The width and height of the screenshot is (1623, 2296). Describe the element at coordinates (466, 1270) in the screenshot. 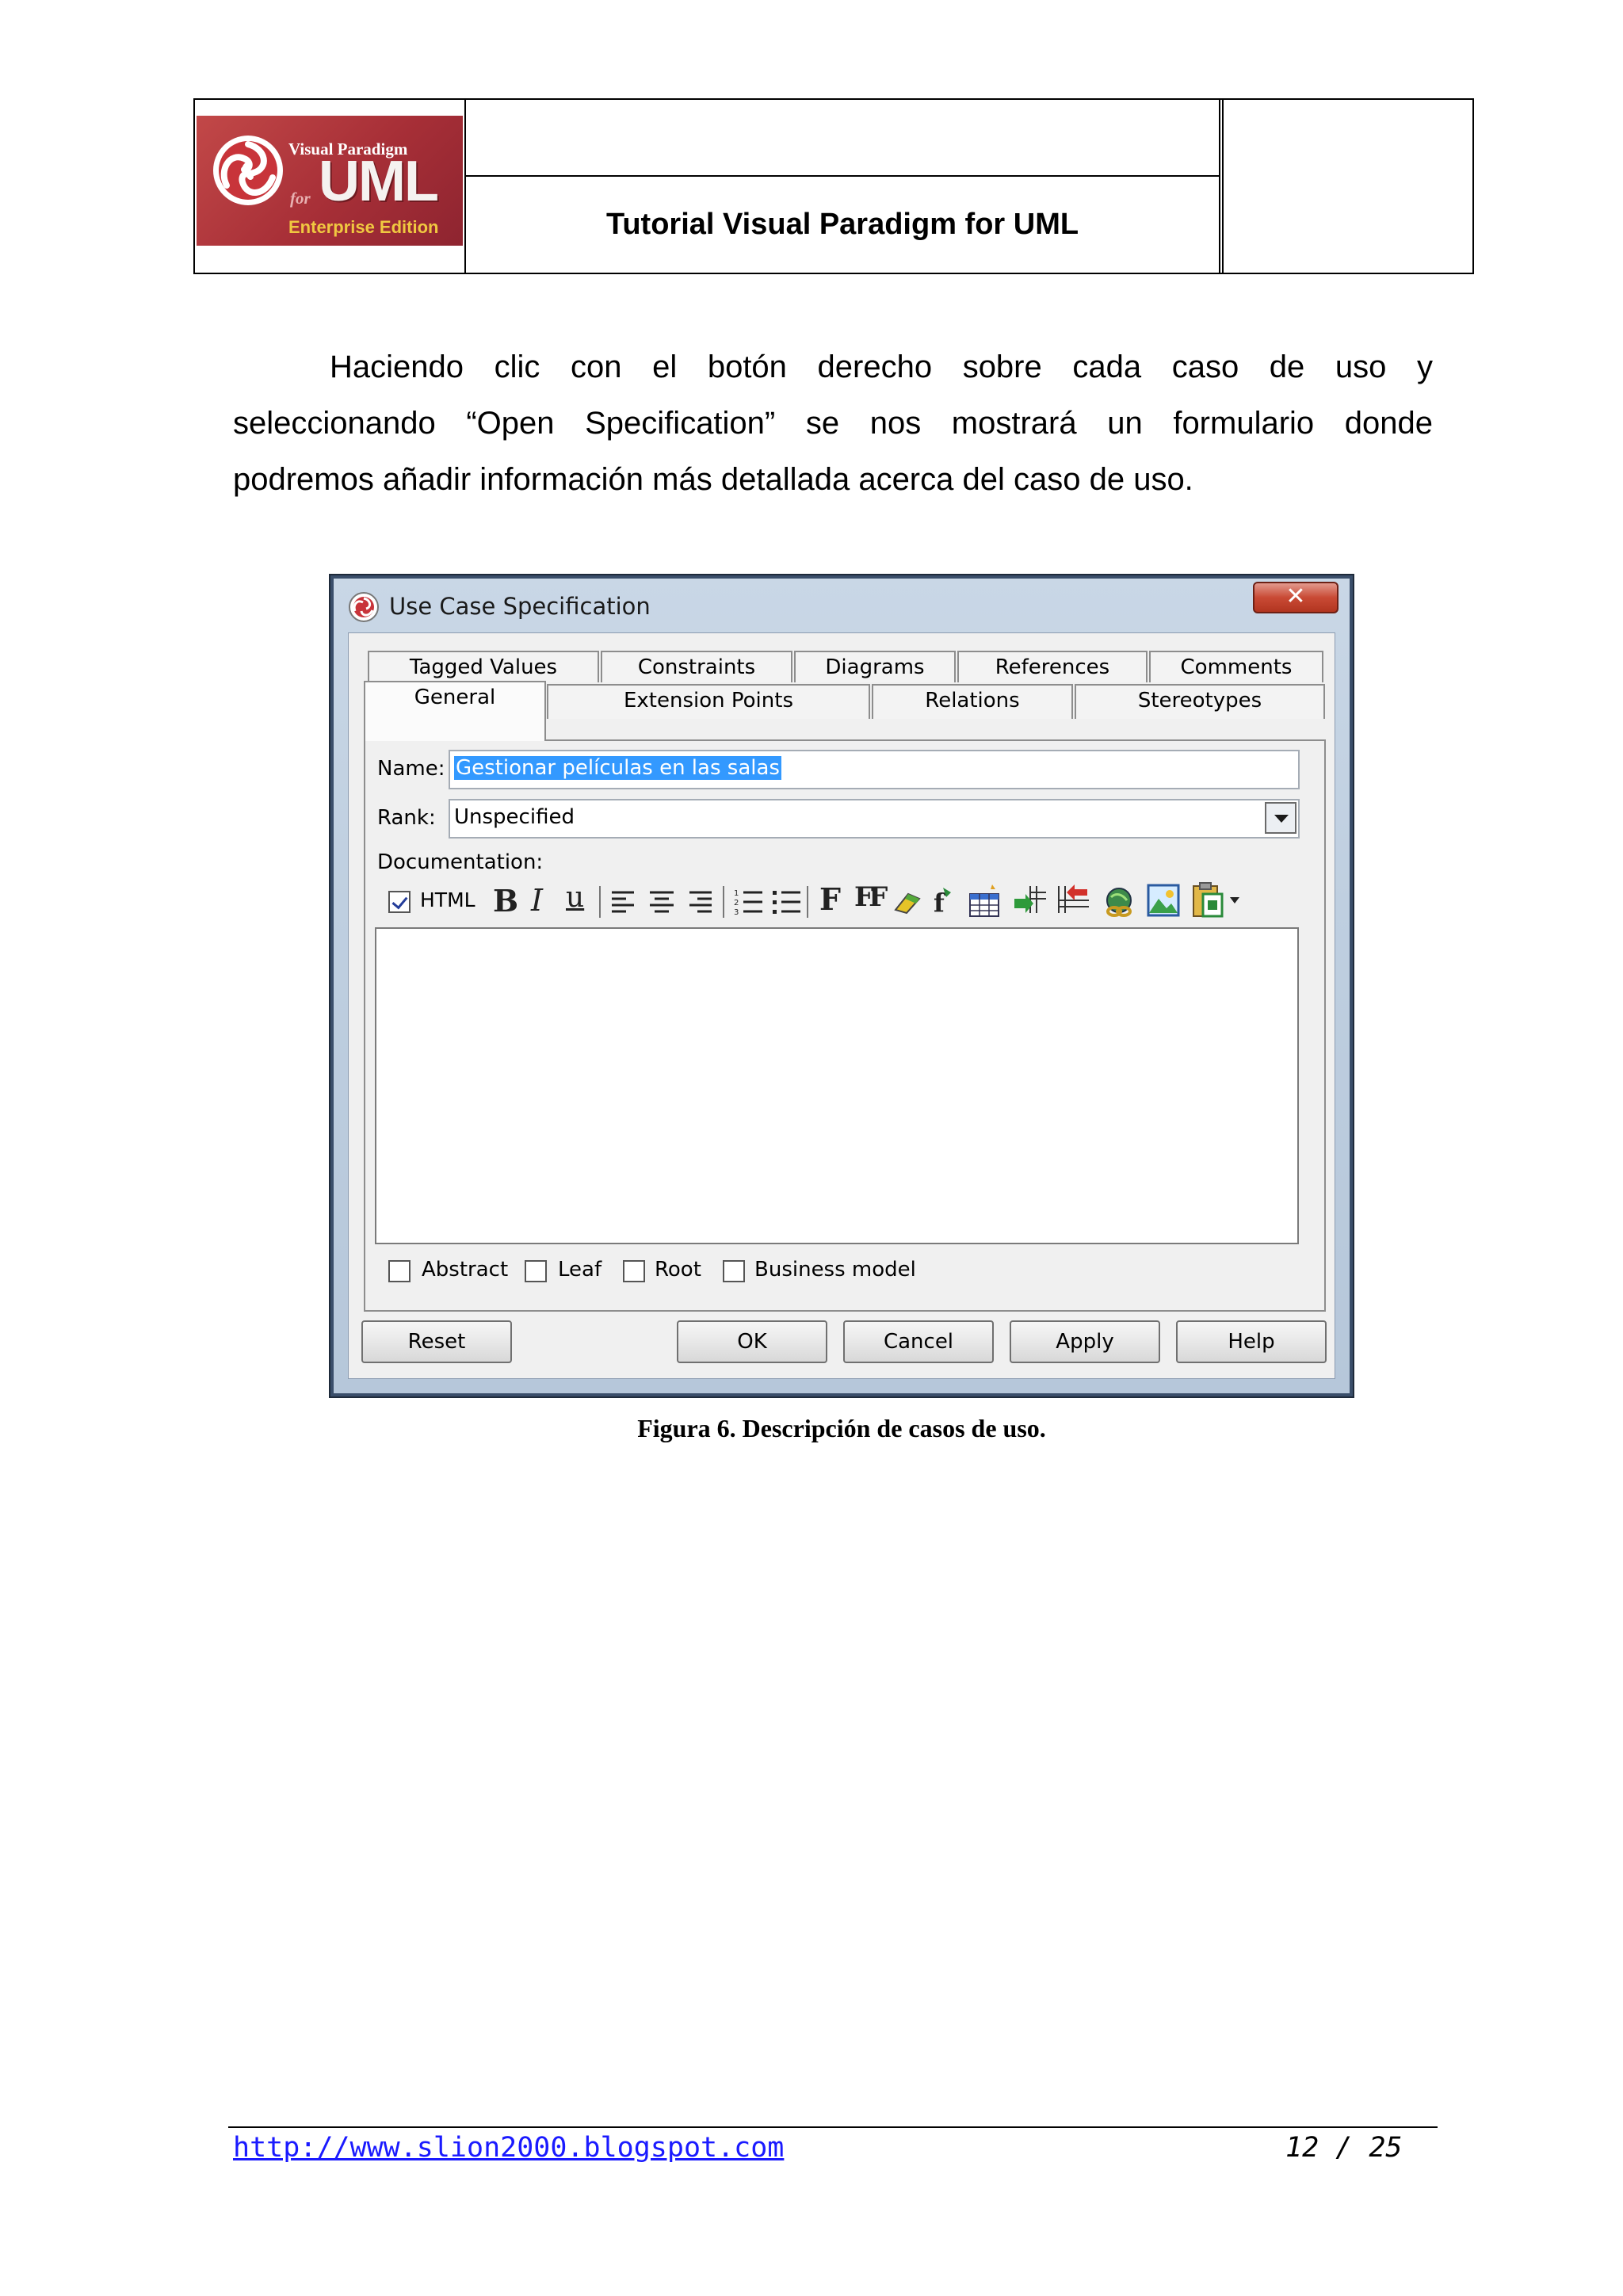

I see `abstract-label: Abstract` at that location.